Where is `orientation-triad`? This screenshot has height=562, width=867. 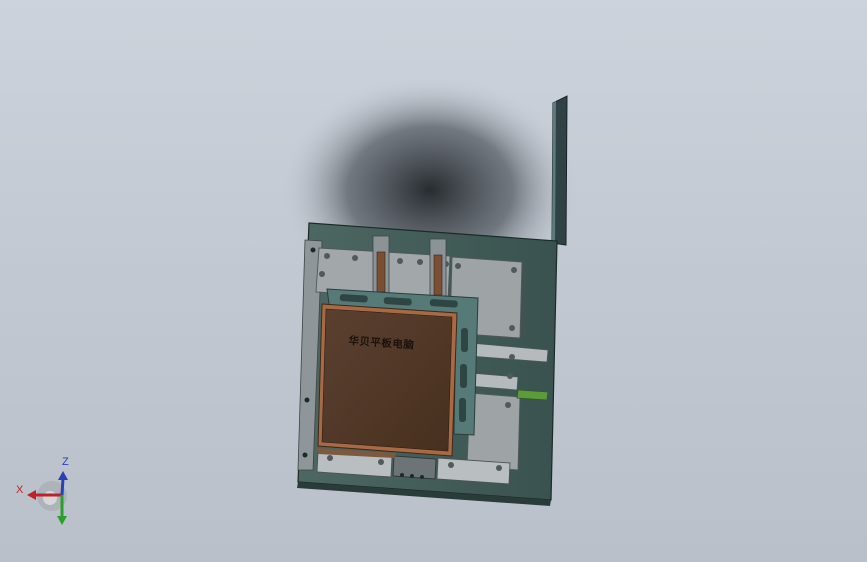
orientation-triad is located at coordinates (47, 498).